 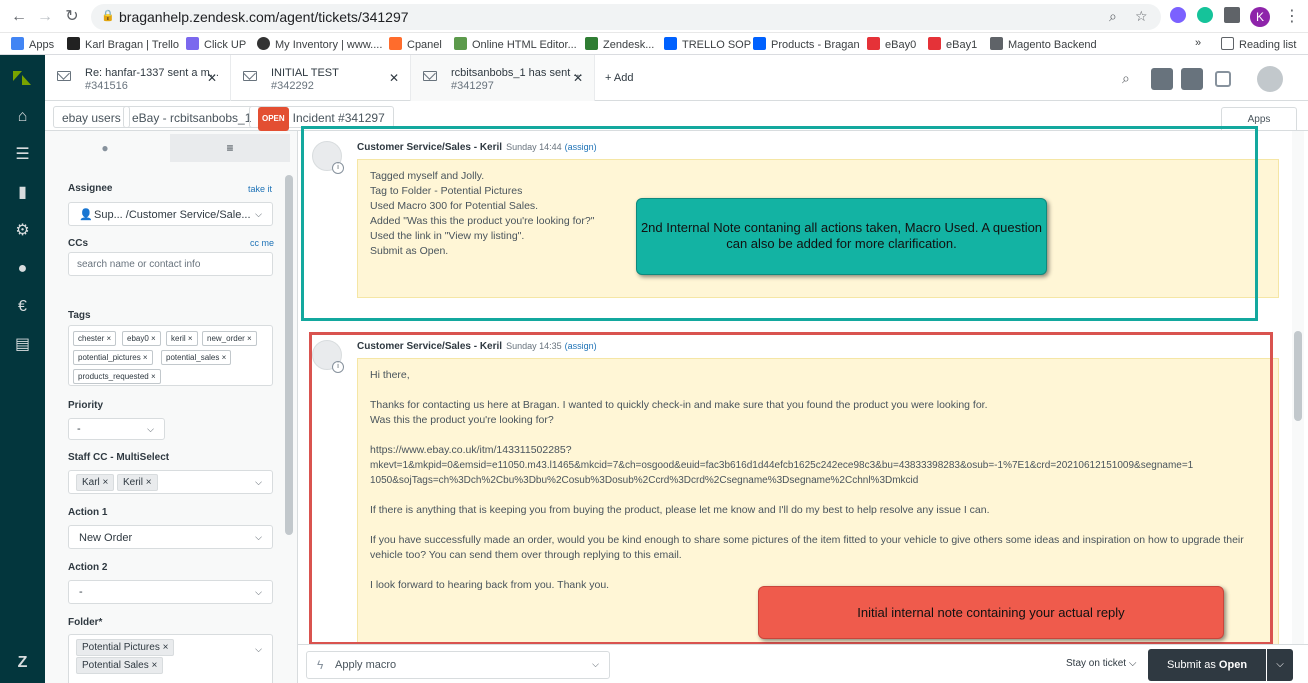 What do you see at coordinates (229, 338) in the screenshot?
I see `tag: new_order ×` at bounding box center [229, 338].